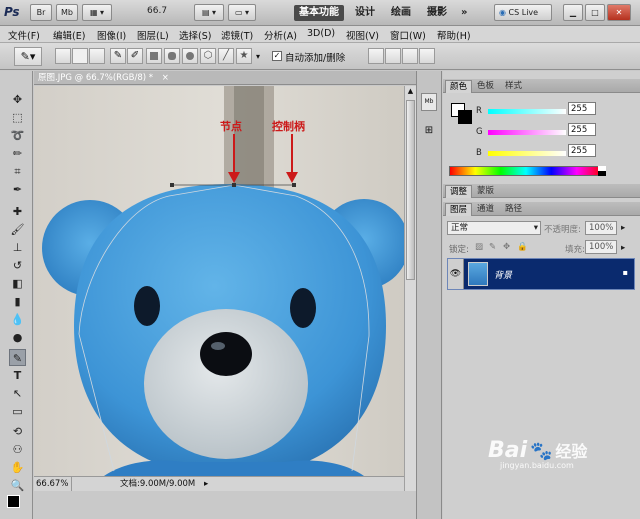  What do you see at coordinates (172, 56) in the screenshot?
I see `rounded-rectangle-icon` at bounding box center [172, 56].